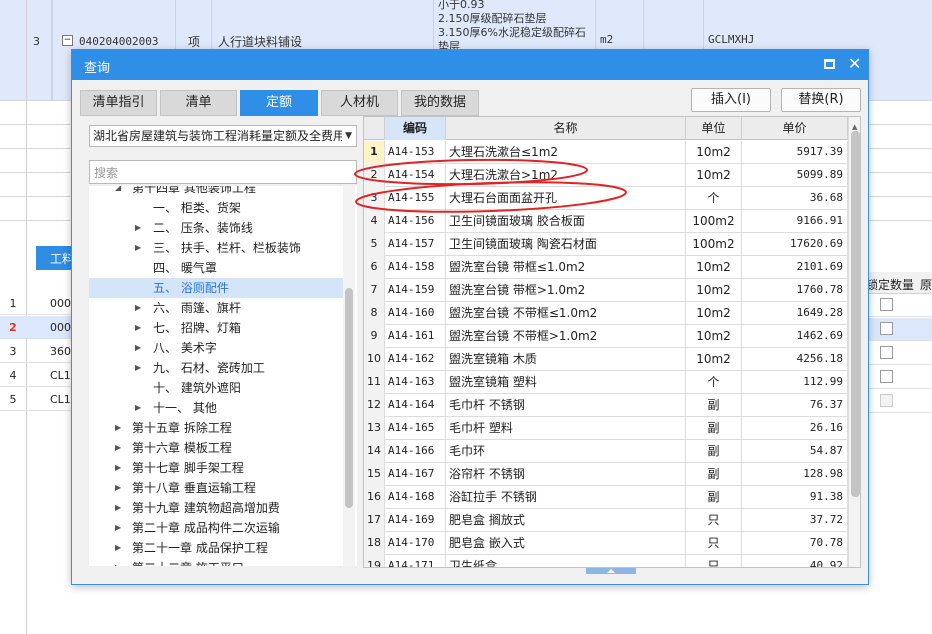 The image size is (932, 634). I want to click on insert-button: 插入(I), so click(731, 100).